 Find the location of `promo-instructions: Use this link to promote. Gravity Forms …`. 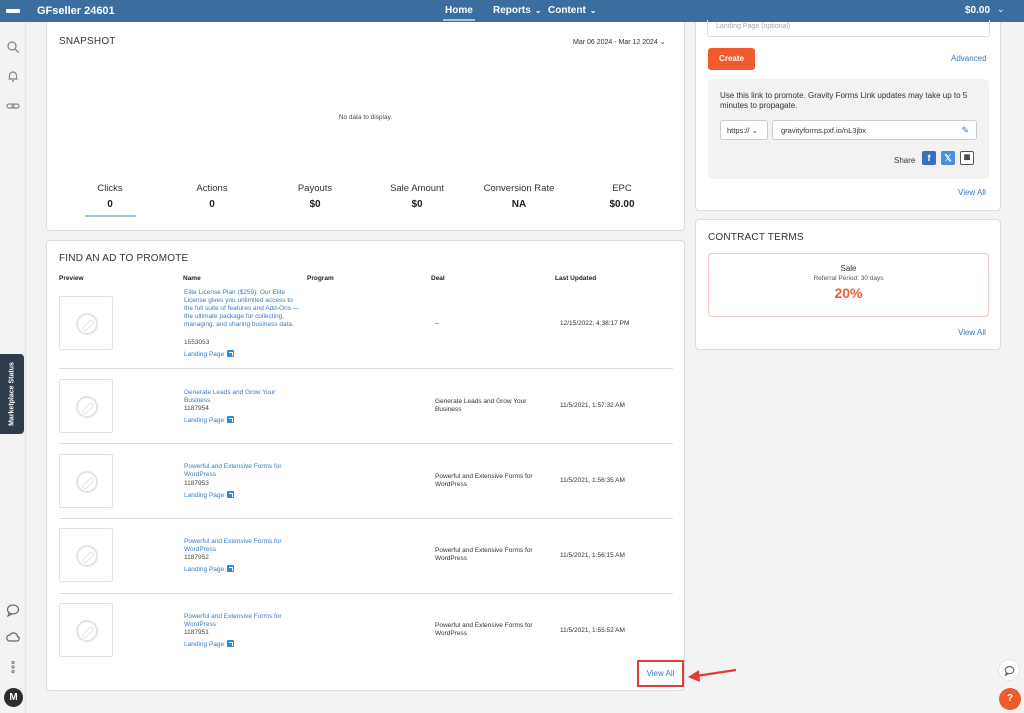

promo-instructions: Use this link to promote. Gravity Forms … is located at coordinates (844, 100).